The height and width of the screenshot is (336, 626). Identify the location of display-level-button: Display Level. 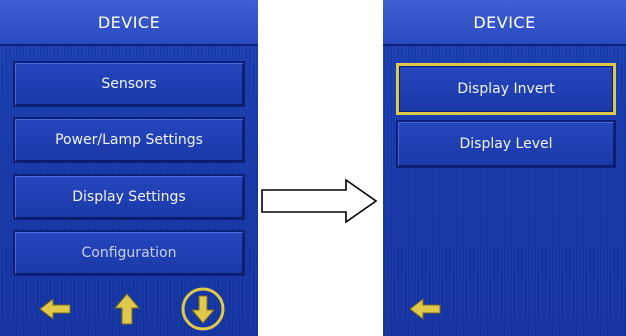
(506, 144).